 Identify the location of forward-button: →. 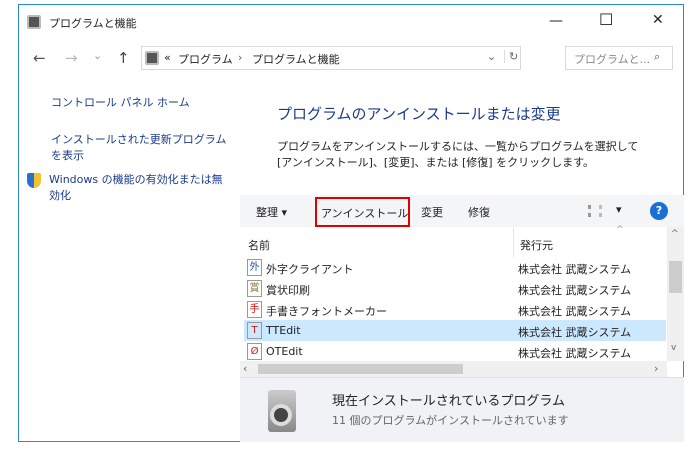
(71, 58).